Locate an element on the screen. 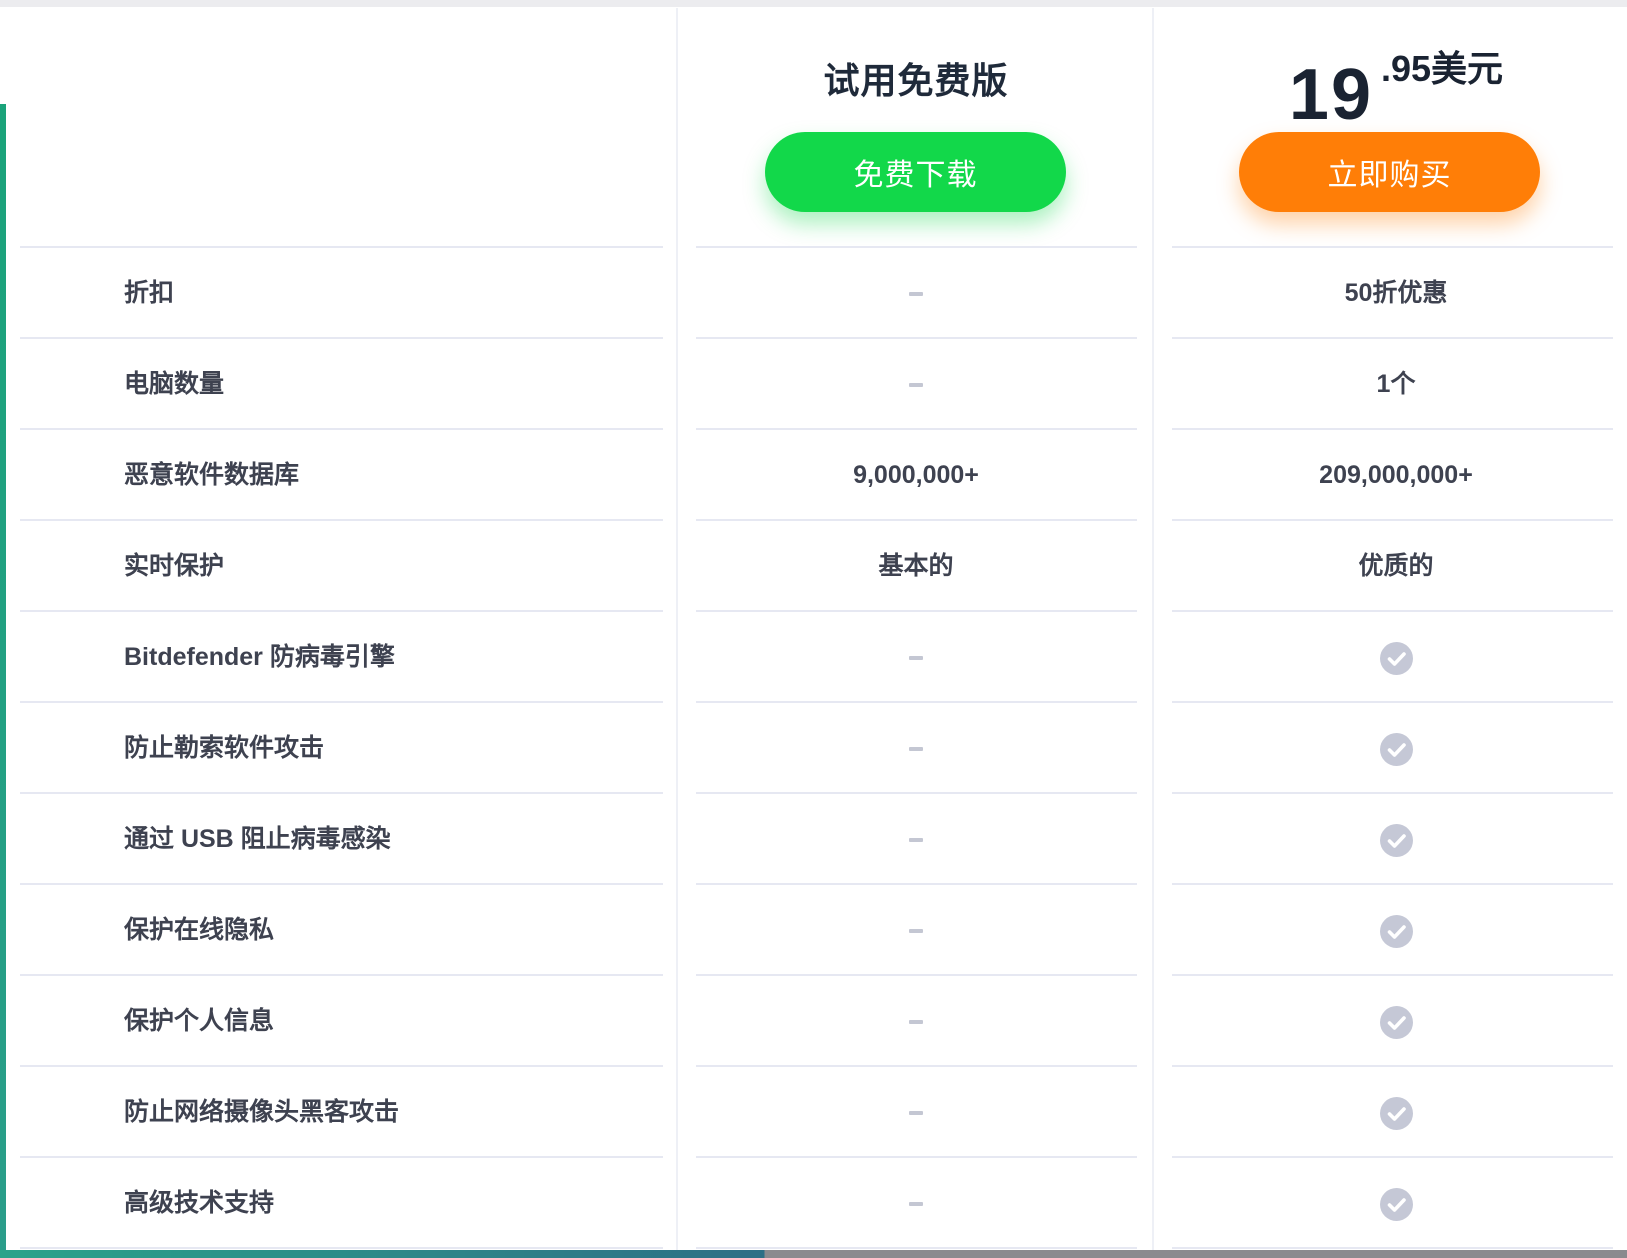  feature-label: 电脑数量 is located at coordinates (174, 384).